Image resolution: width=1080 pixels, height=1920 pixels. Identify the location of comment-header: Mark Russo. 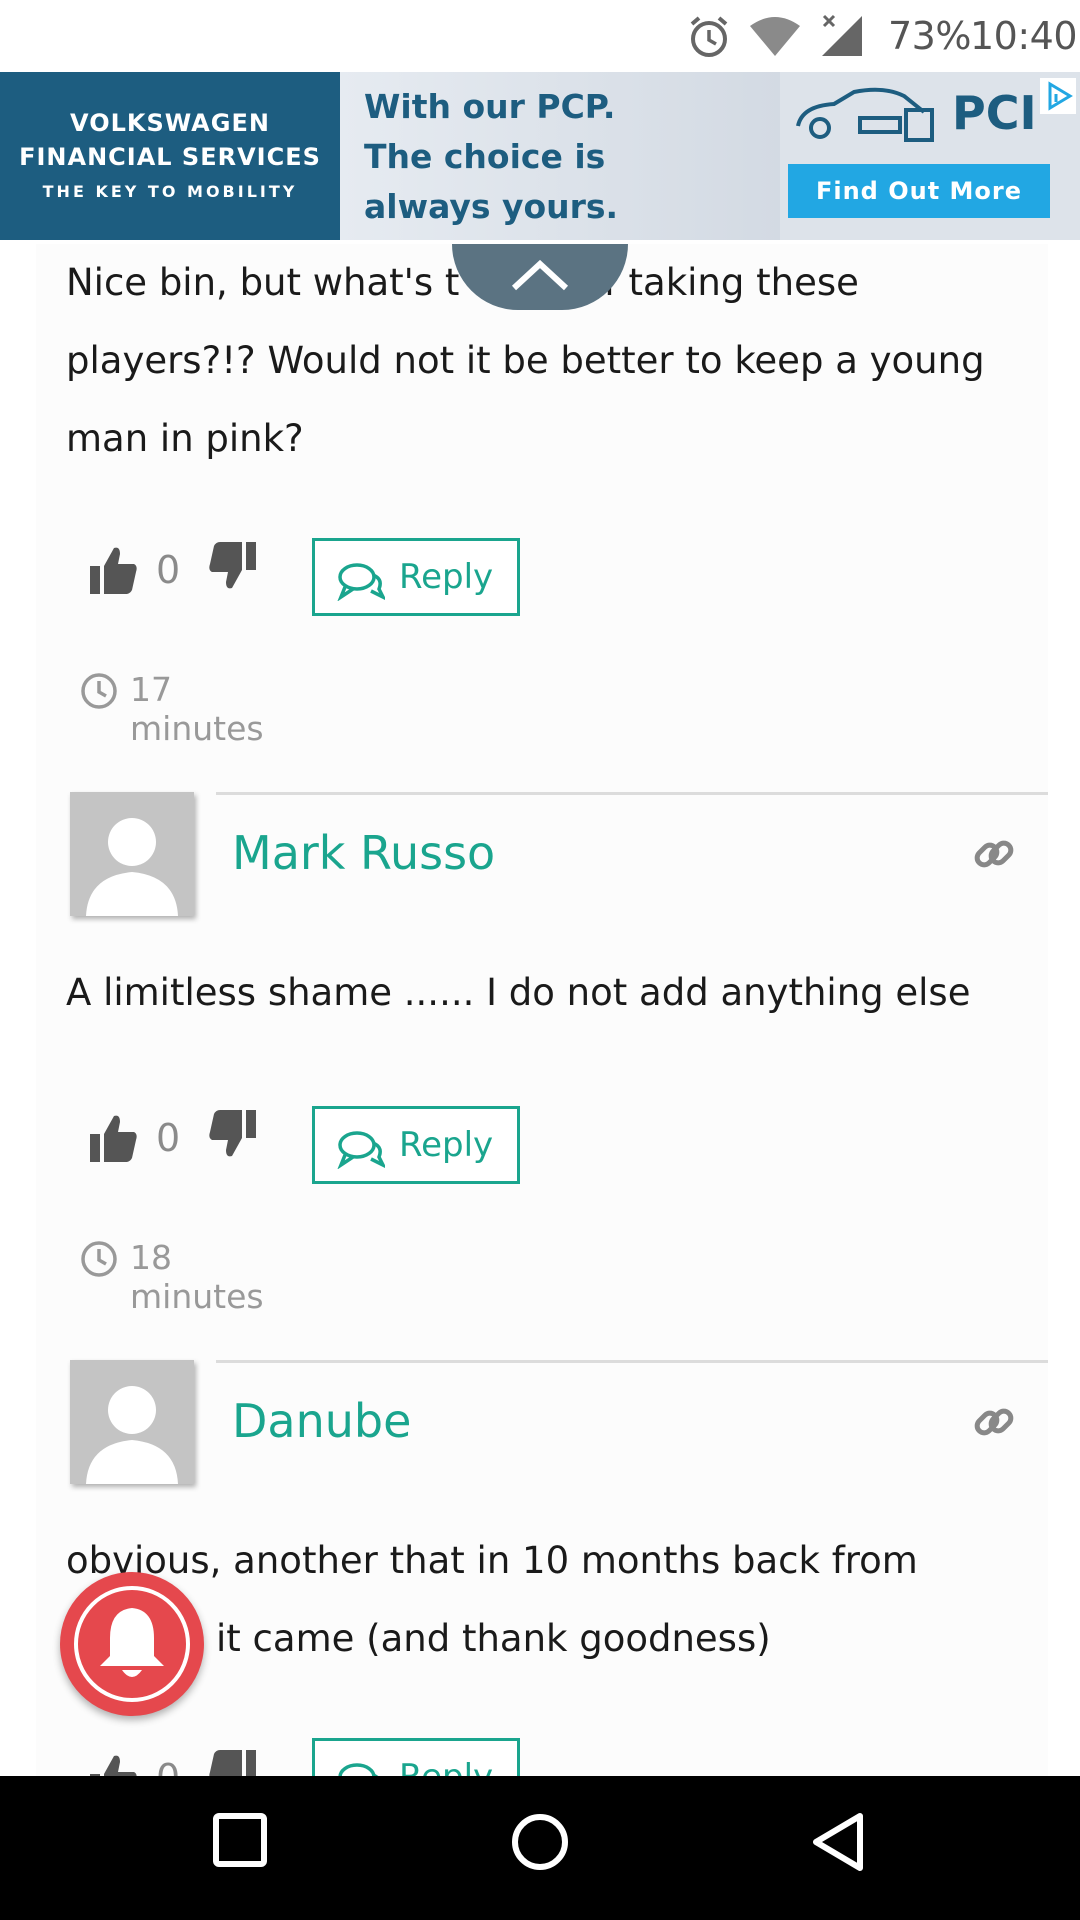
(542, 857).